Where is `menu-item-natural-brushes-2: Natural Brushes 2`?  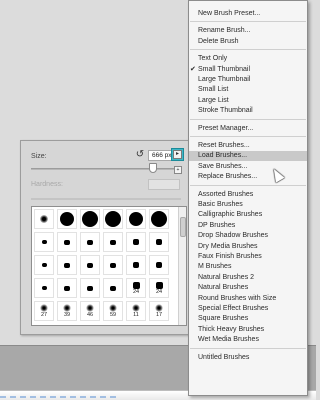
menu-item-natural-brushes-2: Natural Brushes 2 is located at coordinates (248, 278).